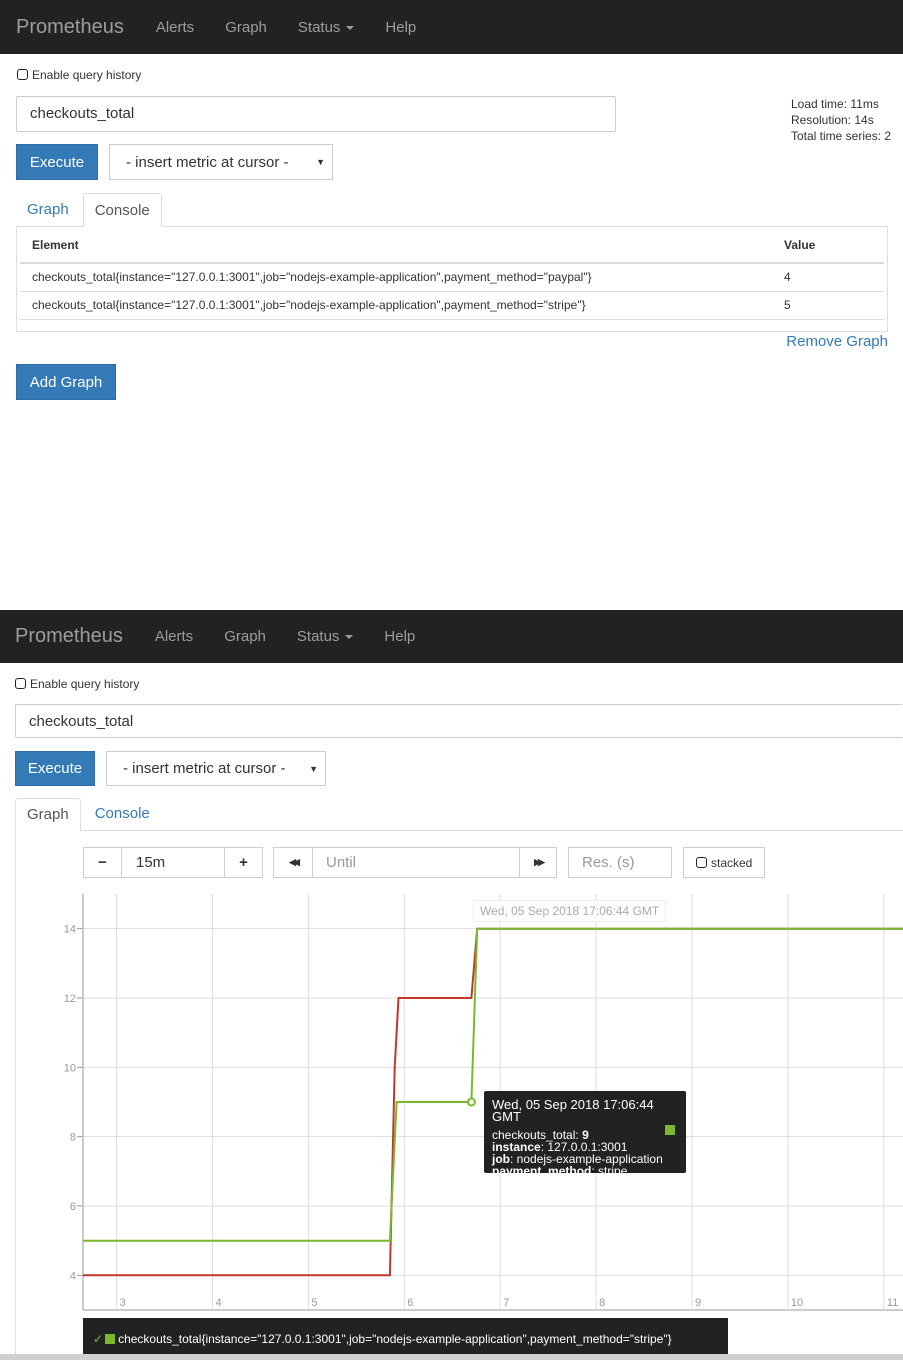 The width and height of the screenshot is (903, 1360). I want to click on hover-point, so click(471, 1102).